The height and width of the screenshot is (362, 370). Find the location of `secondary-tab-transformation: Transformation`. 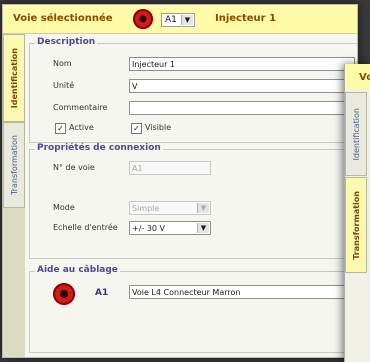

secondary-tab-transformation: Transformation is located at coordinates (356, 225).